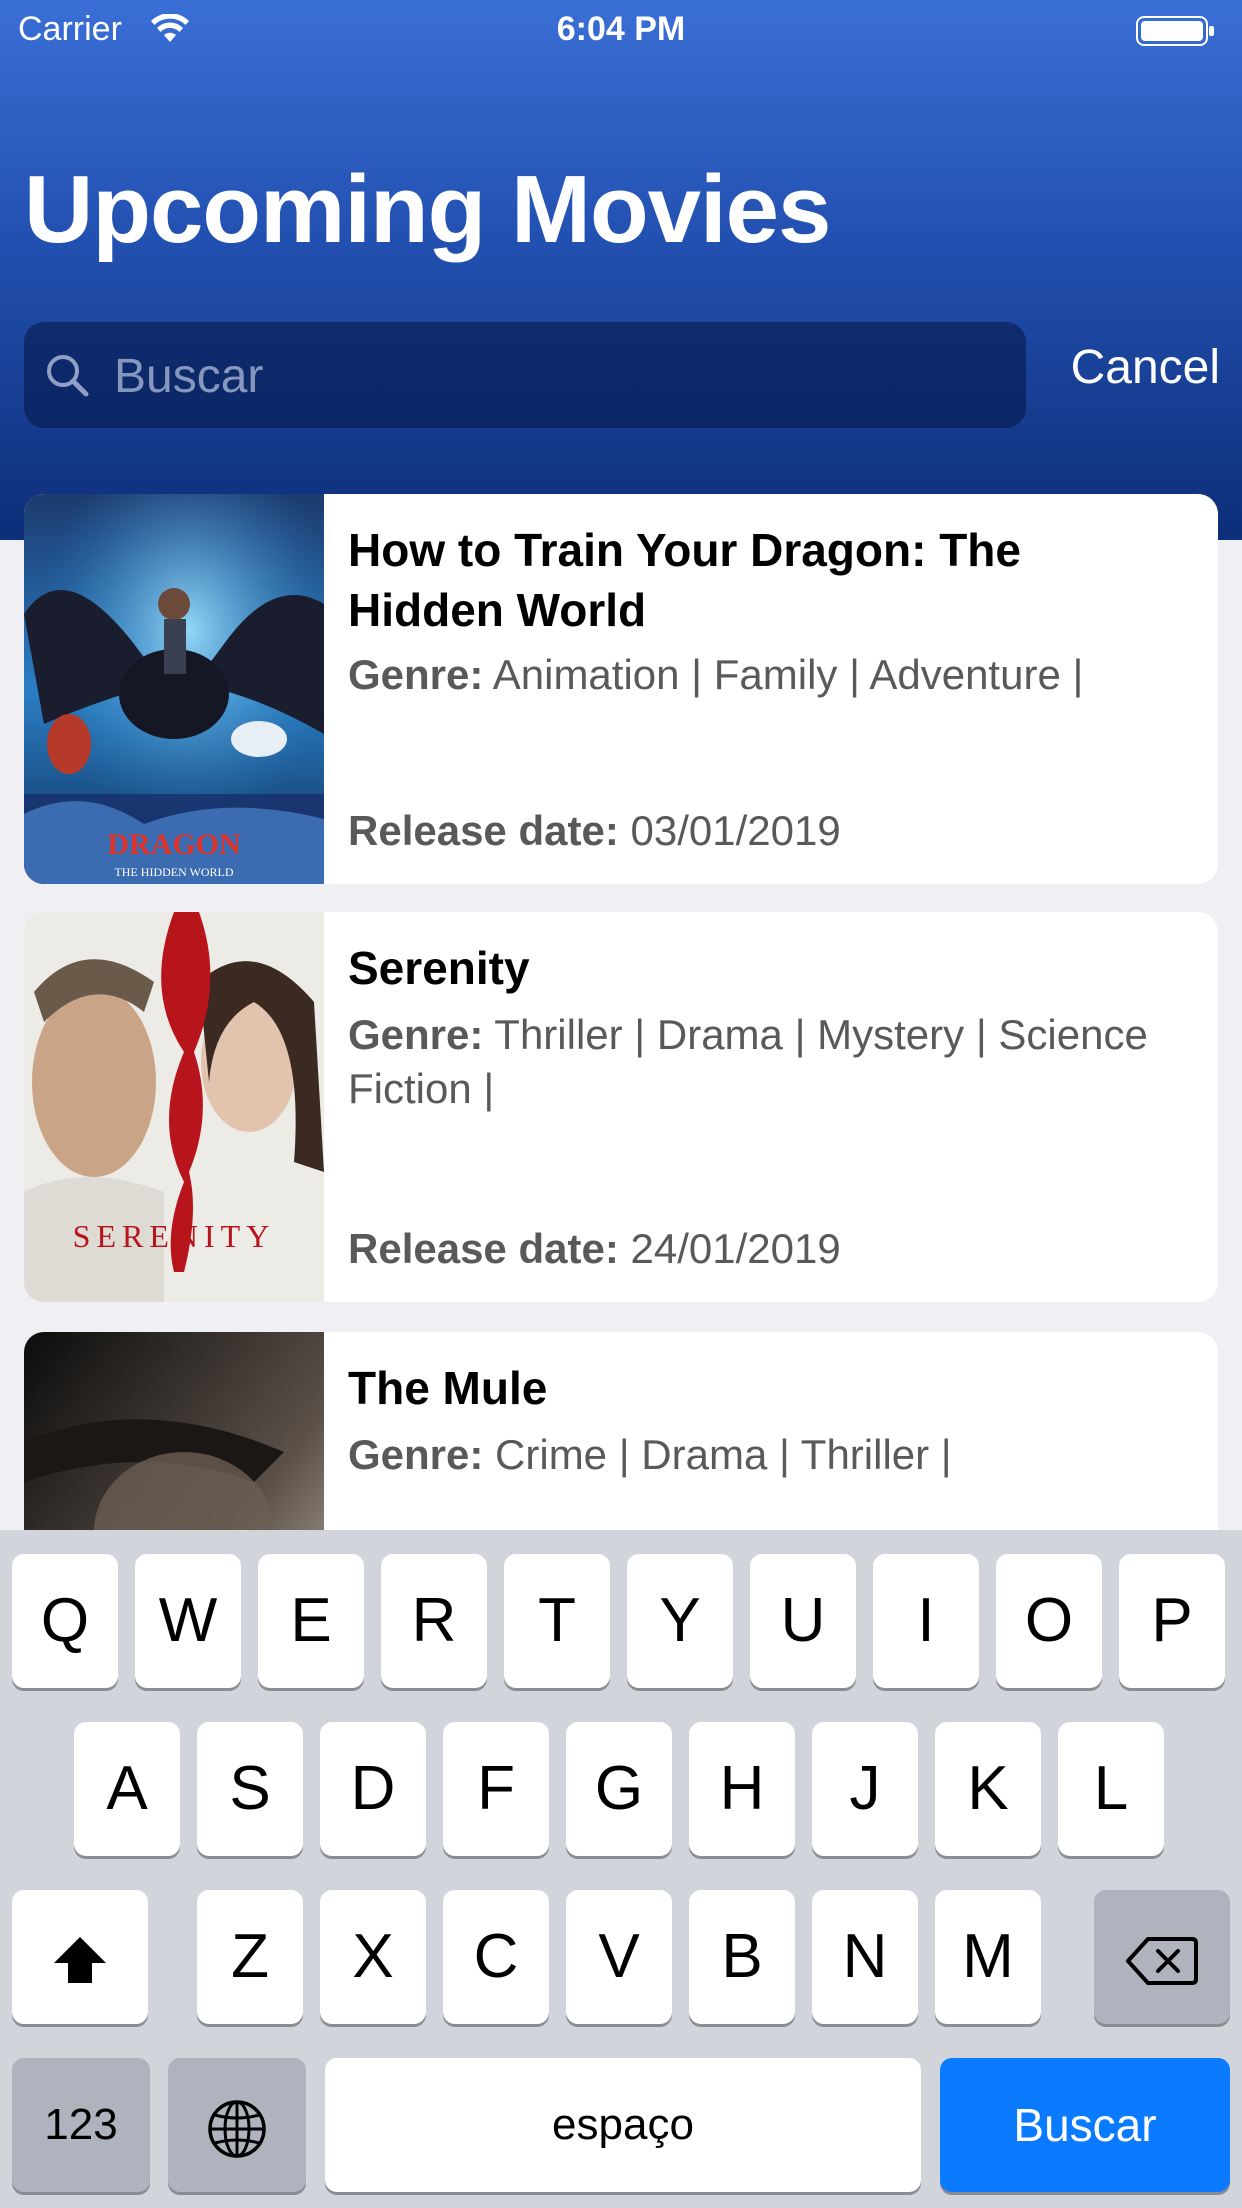 This screenshot has width=1242, height=2208. I want to click on key-t: T, so click(557, 1621).